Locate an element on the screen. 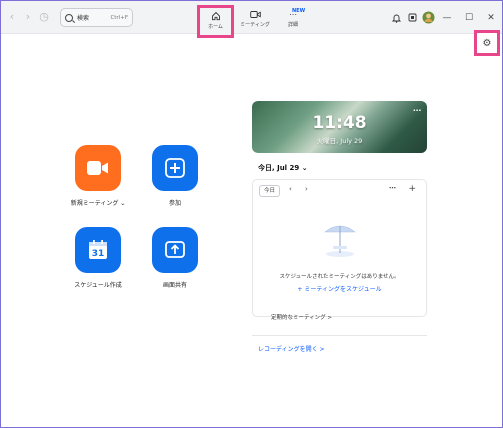  search-input: 検索 Ctrl+F is located at coordinates (96, 17).